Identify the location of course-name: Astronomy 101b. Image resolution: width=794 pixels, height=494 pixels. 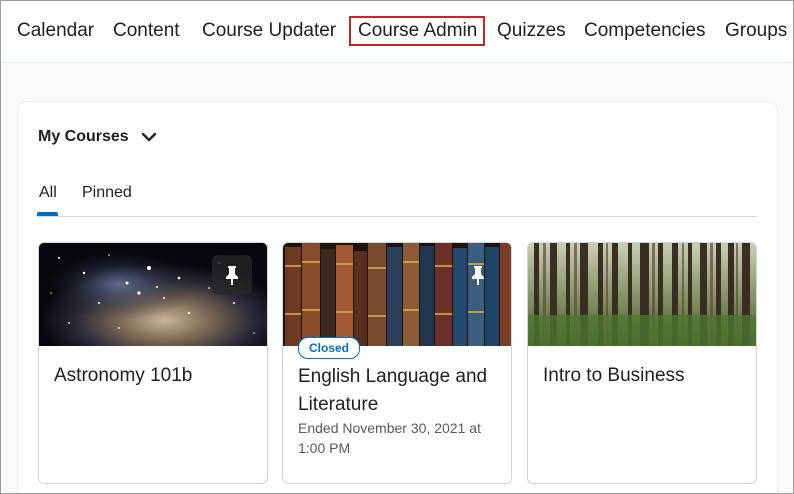
(154, 376).